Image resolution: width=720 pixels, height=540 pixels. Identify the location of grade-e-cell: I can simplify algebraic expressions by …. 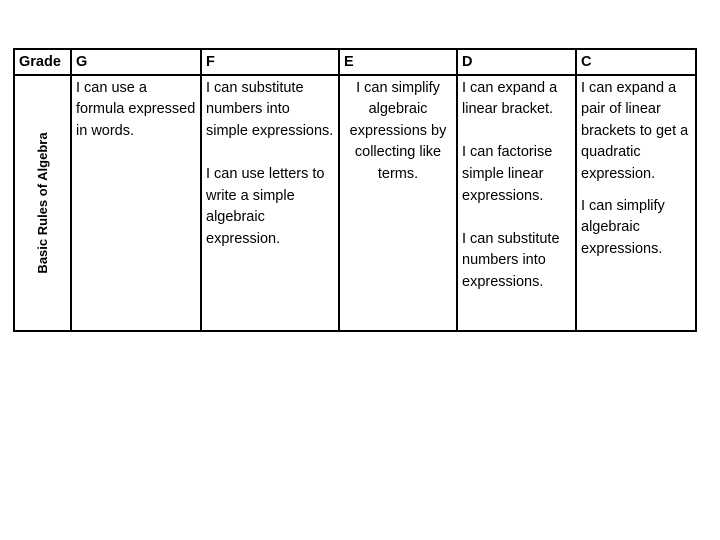
(398, 203).